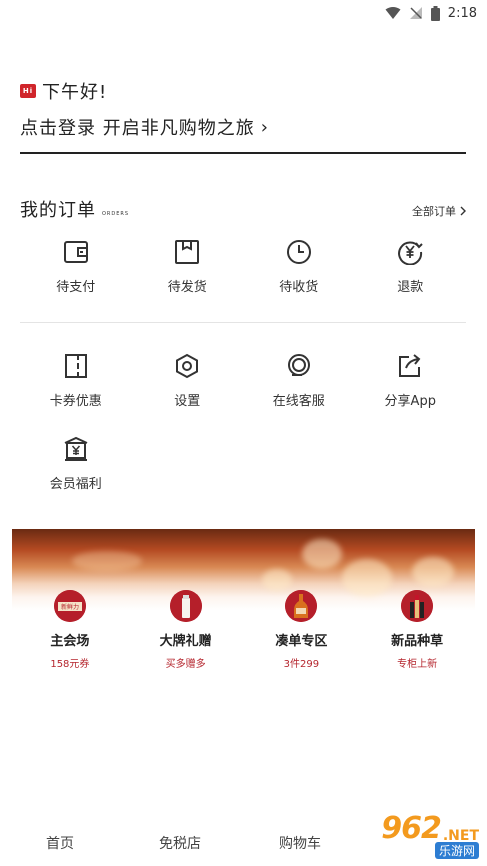  I want to click on share-icon, so click(410, 366).